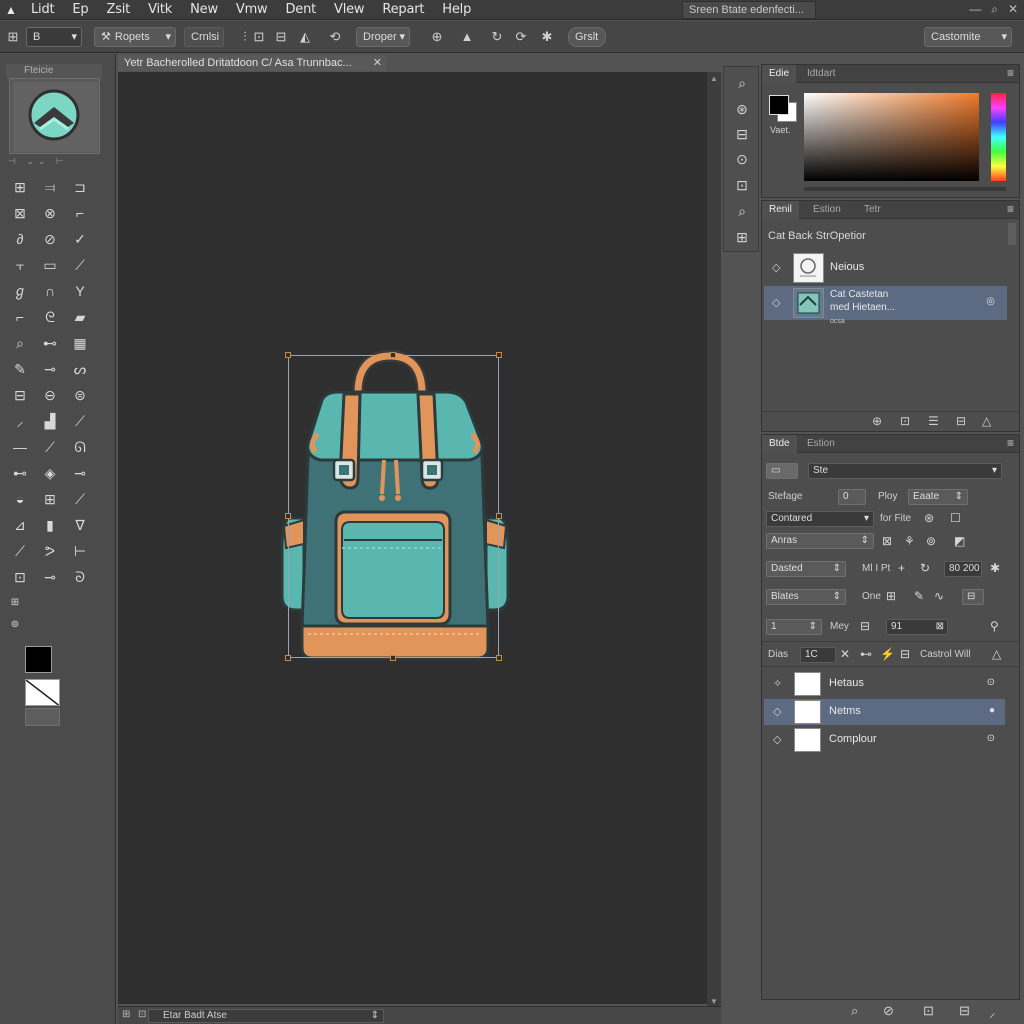 The image size is (1024, 1024). Describe the element at coordinates (42, 717) in the screenshot. I see `quick-mask-button` at that location.